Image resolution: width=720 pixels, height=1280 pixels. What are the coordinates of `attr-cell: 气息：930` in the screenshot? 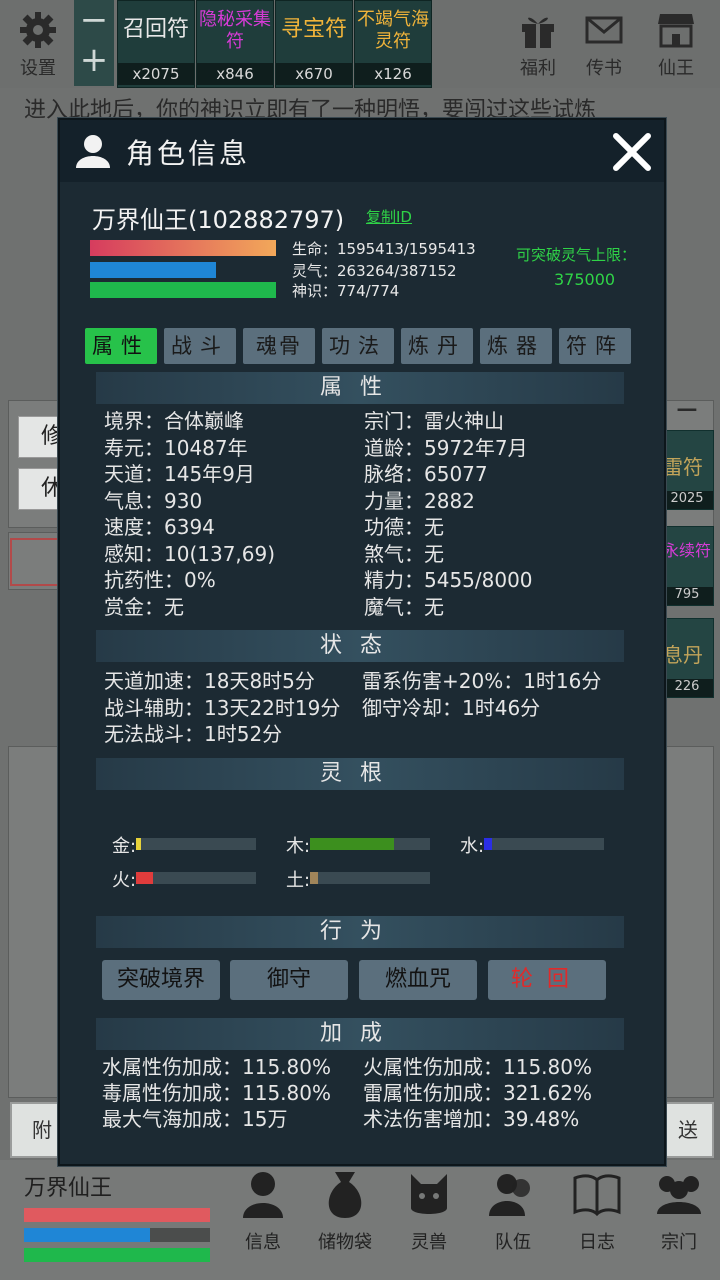 It's located at (153, 500).